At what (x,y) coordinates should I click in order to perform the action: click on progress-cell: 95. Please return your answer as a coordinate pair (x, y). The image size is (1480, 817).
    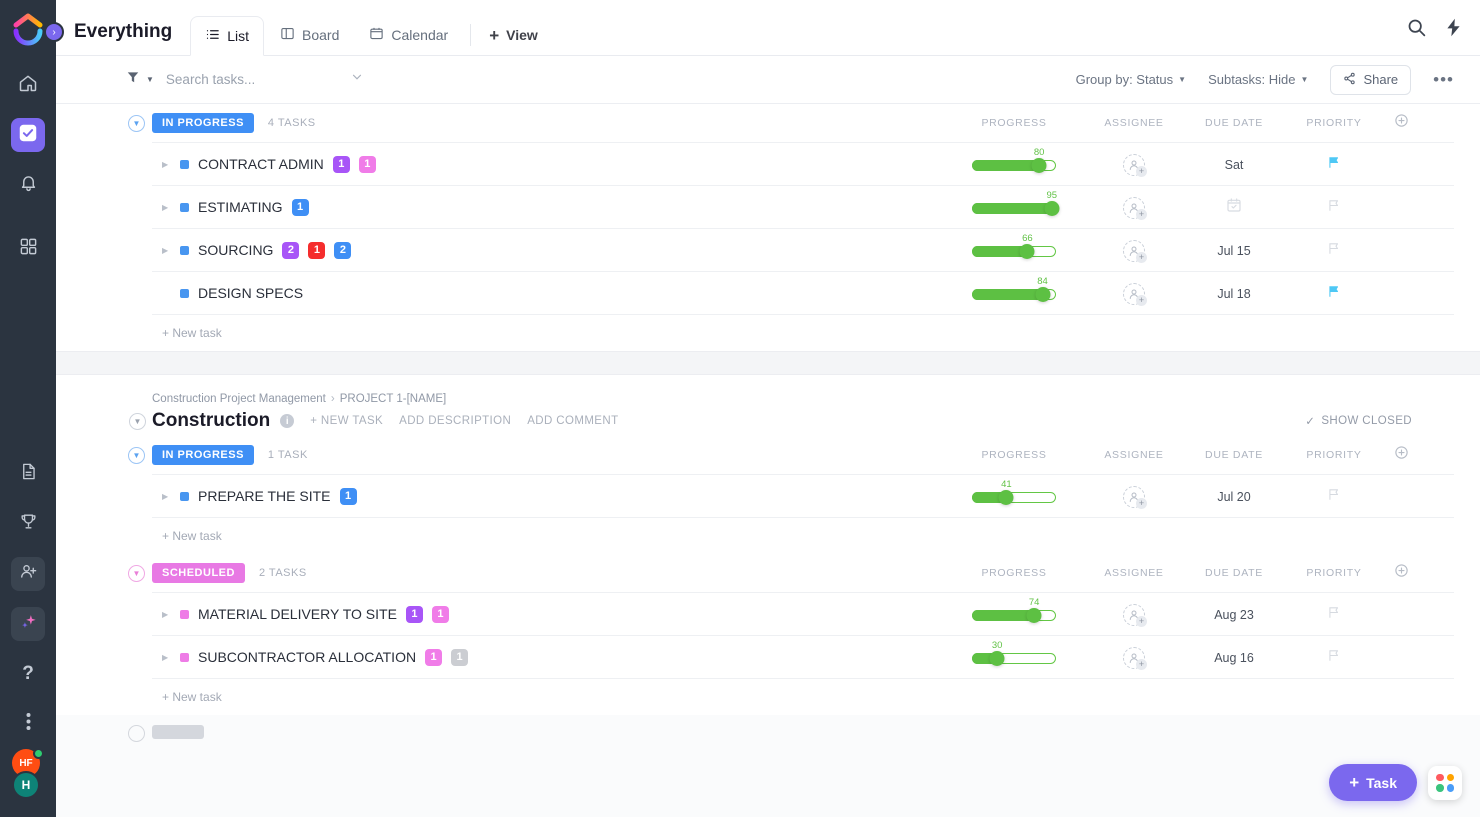
    Looking at the image, I should click on (1014, 207).